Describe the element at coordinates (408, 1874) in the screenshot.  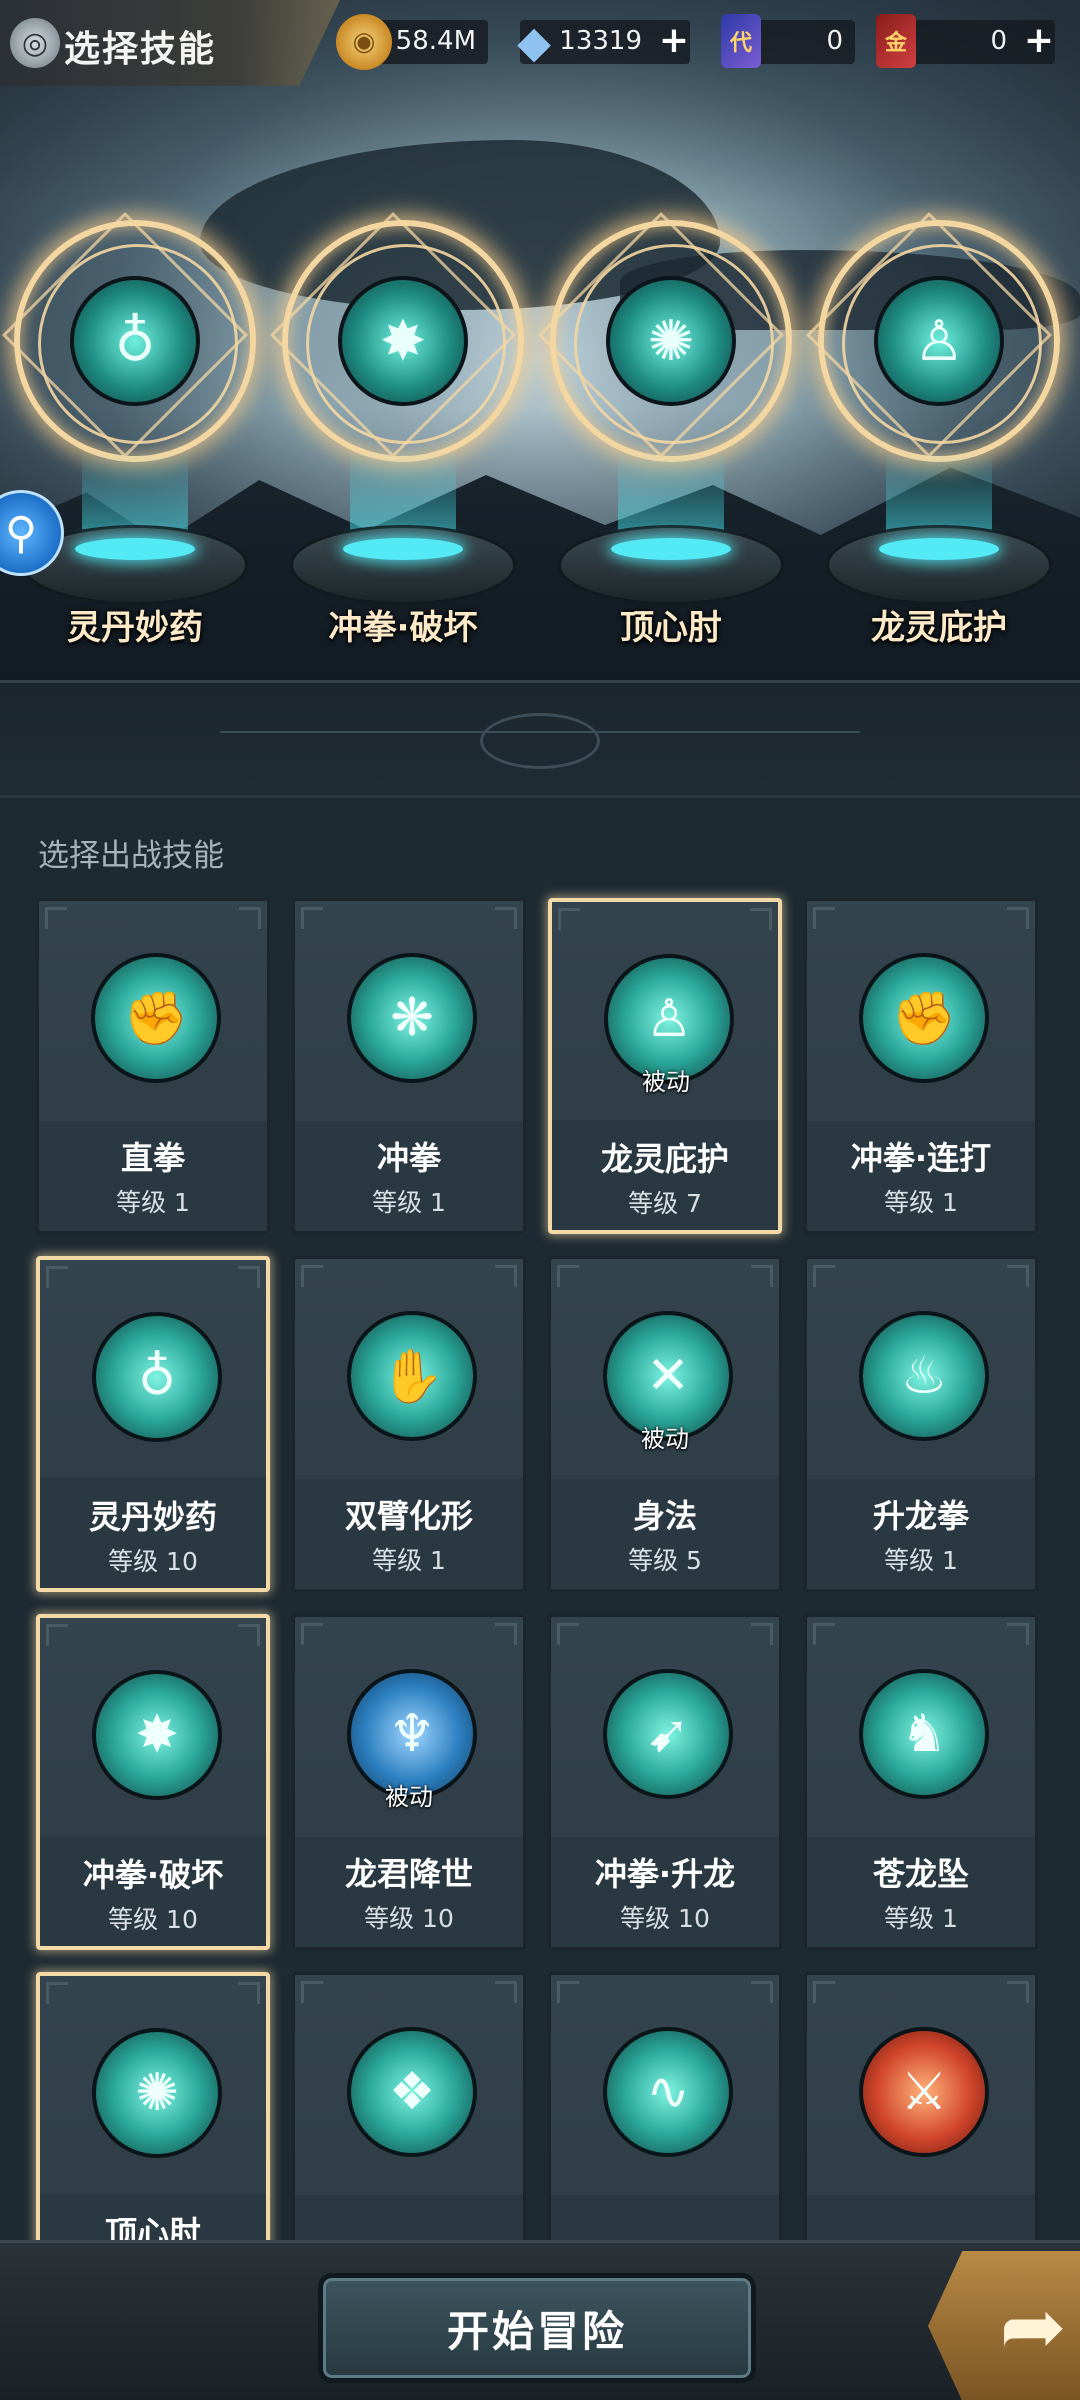
I see `skill-name: 龙君降世` at that location.